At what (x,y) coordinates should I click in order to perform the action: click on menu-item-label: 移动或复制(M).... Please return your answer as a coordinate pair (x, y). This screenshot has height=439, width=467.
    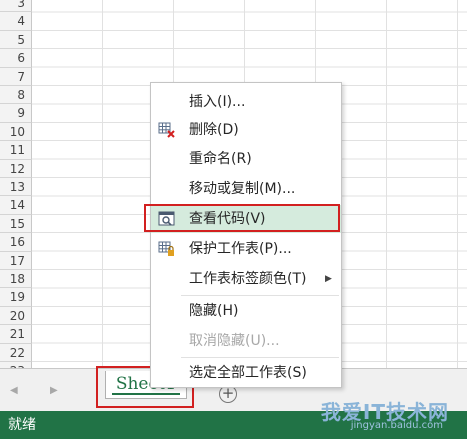
    Looking at the image, I should click on (242, 189).